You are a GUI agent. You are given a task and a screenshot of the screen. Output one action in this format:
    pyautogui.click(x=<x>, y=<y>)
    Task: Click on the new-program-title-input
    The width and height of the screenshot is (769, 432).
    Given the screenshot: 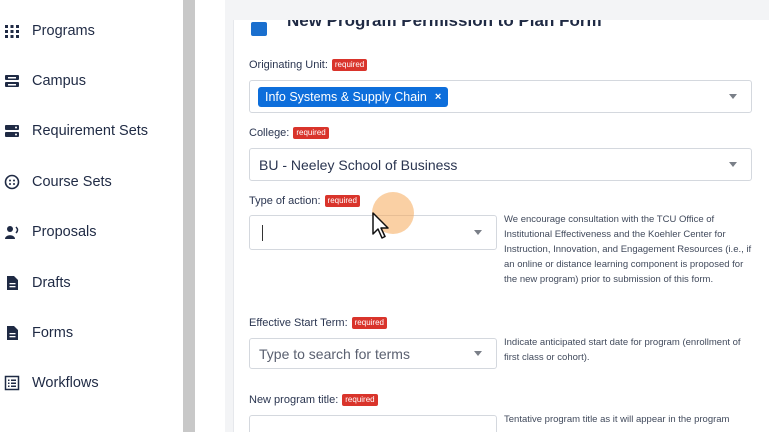 What is the action you would take?
    pyautogui.click(x=373, y=423)
    